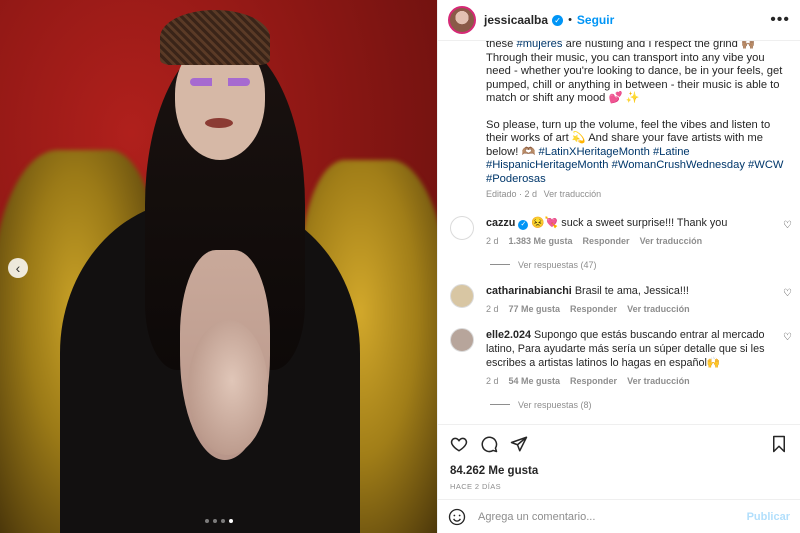 The height and width of the screenshot is (533, 800). Describe the element at coordinates (476, 486) in the screenshot. I see `post-age: HACE 2 DÍAS` at that location.